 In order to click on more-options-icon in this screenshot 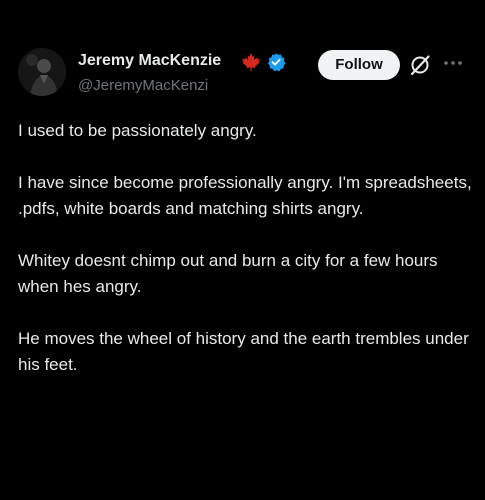, I will do `click(453, 63)`.